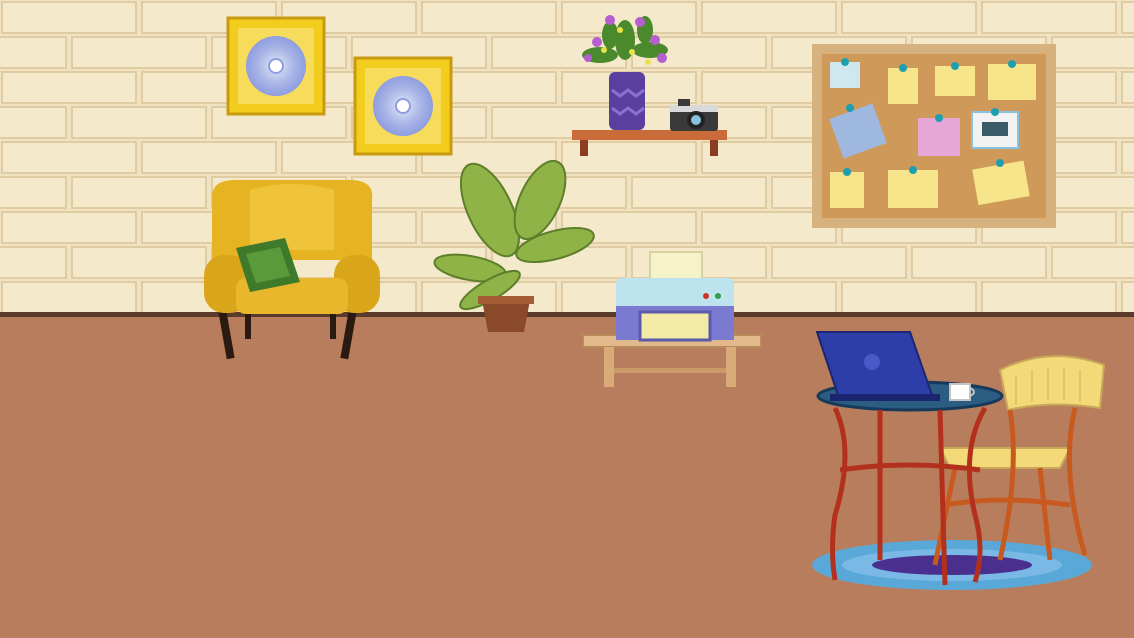 The image size is (1134, 638). What do you see at coordinates (962, 392) in the screenshot?
I see `coffee-mug-icon` at bounding box center [962, 392].